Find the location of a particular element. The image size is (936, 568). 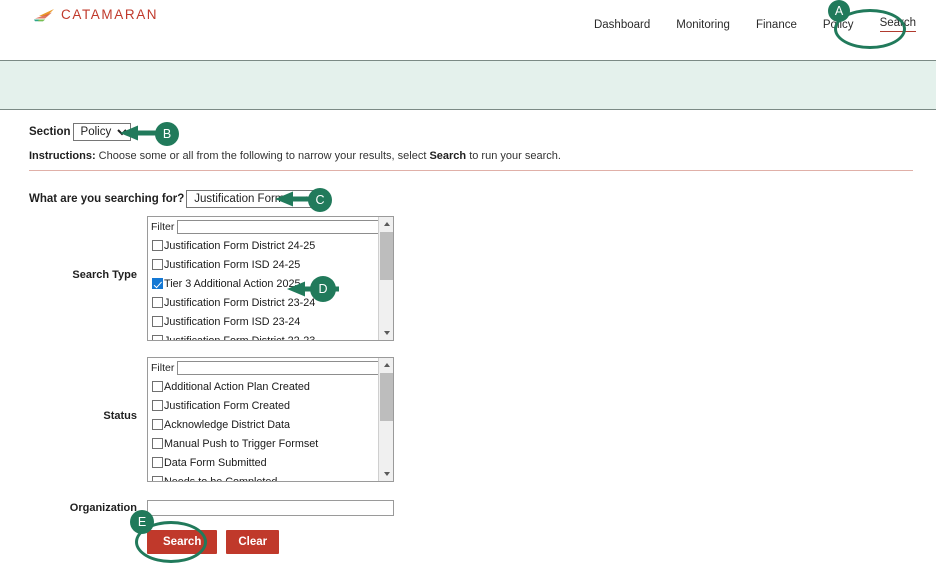

section-row: Section Policy is located at coordinates (80, 132).